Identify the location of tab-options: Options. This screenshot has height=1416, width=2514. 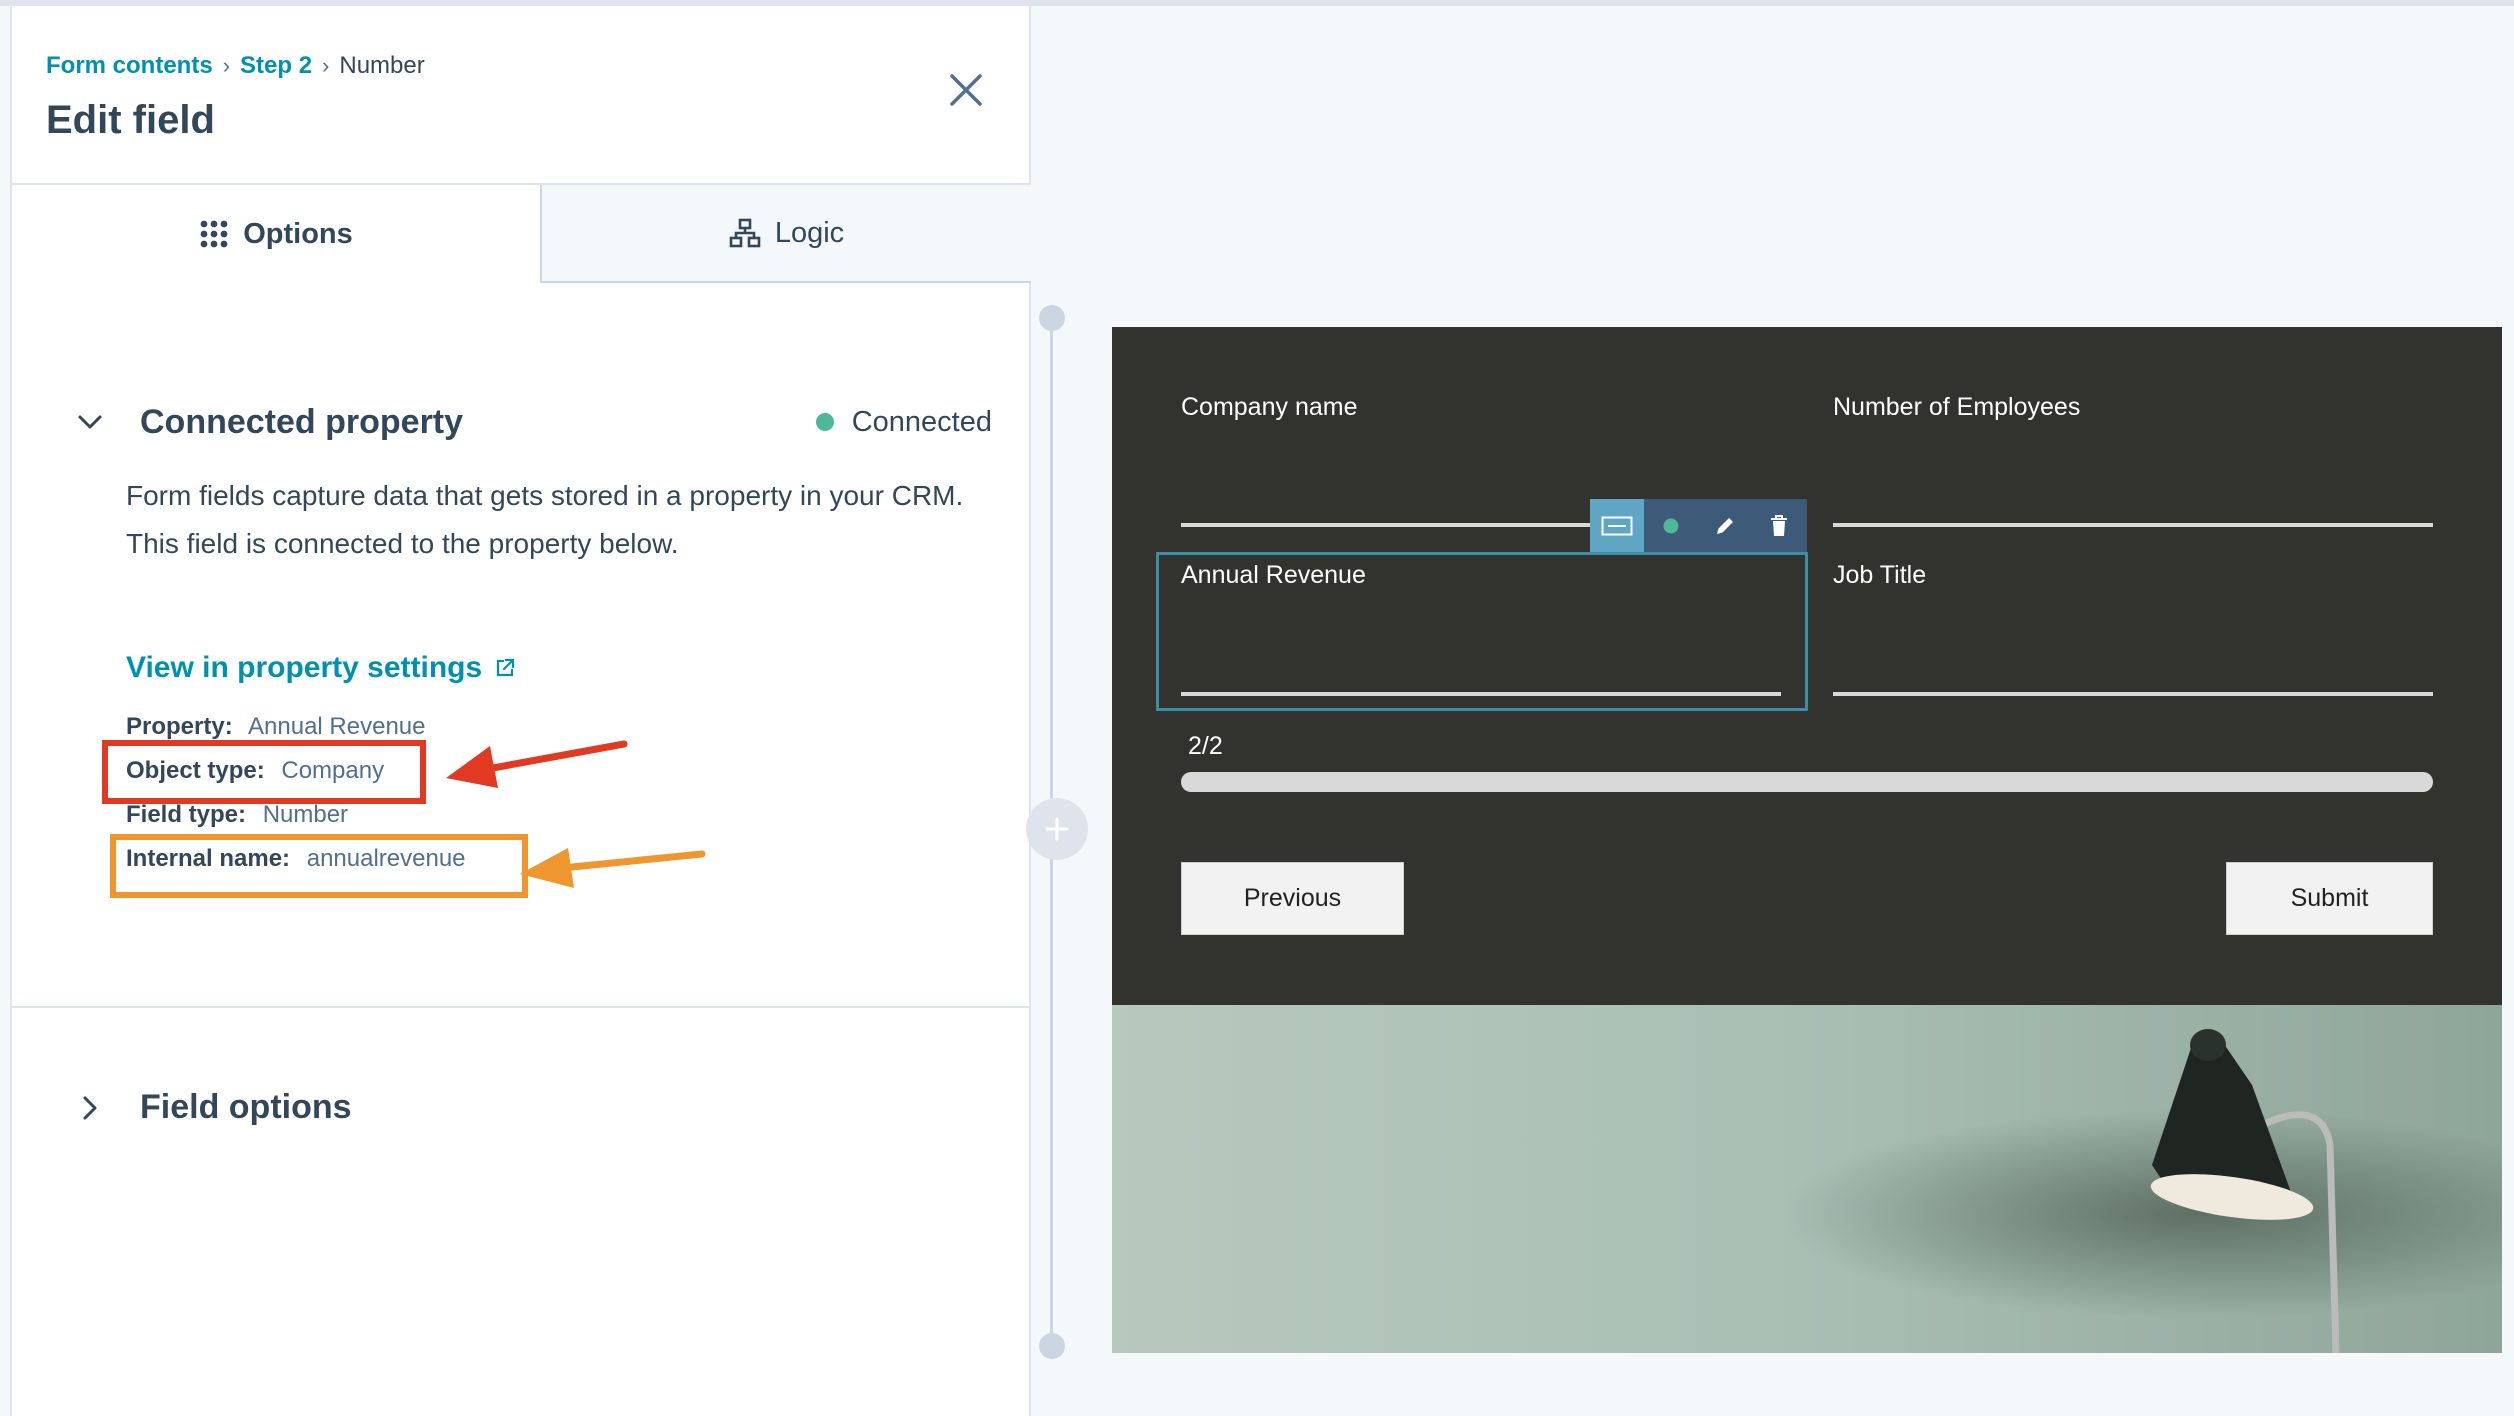
(276, 234).